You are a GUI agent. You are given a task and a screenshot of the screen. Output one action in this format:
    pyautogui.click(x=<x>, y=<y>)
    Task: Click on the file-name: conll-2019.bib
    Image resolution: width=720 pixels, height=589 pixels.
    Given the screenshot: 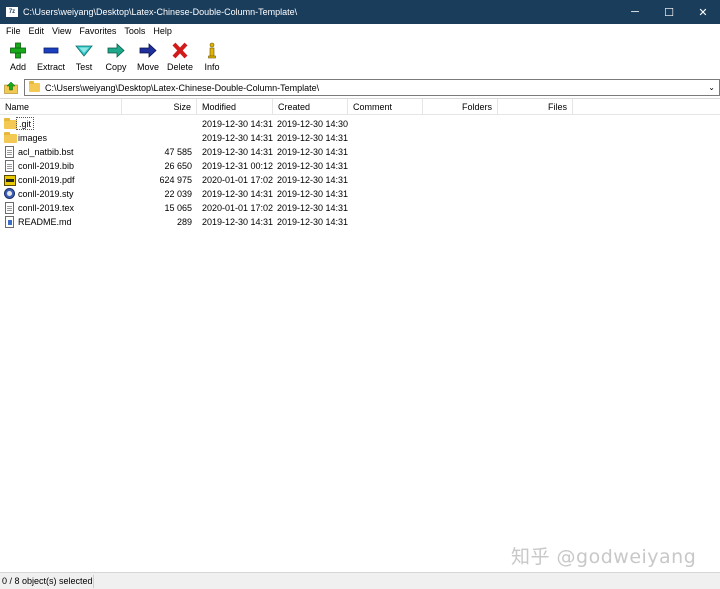 What is the action you would take?
    pyautogui.click(x=46, y=166)
    